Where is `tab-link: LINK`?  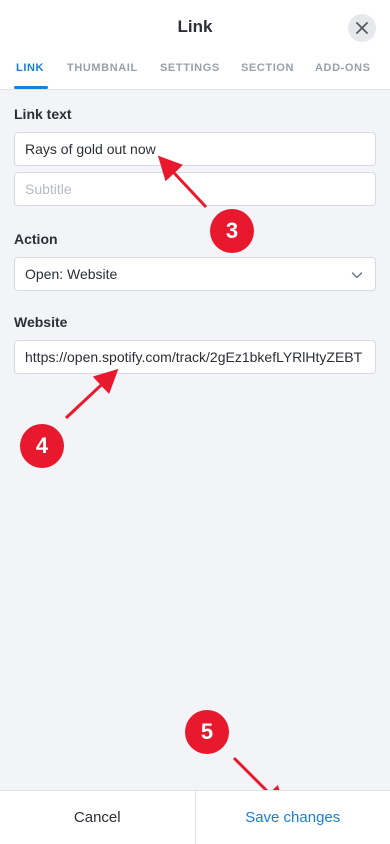
tab-link: LINK is located at coordinates (30, 68).